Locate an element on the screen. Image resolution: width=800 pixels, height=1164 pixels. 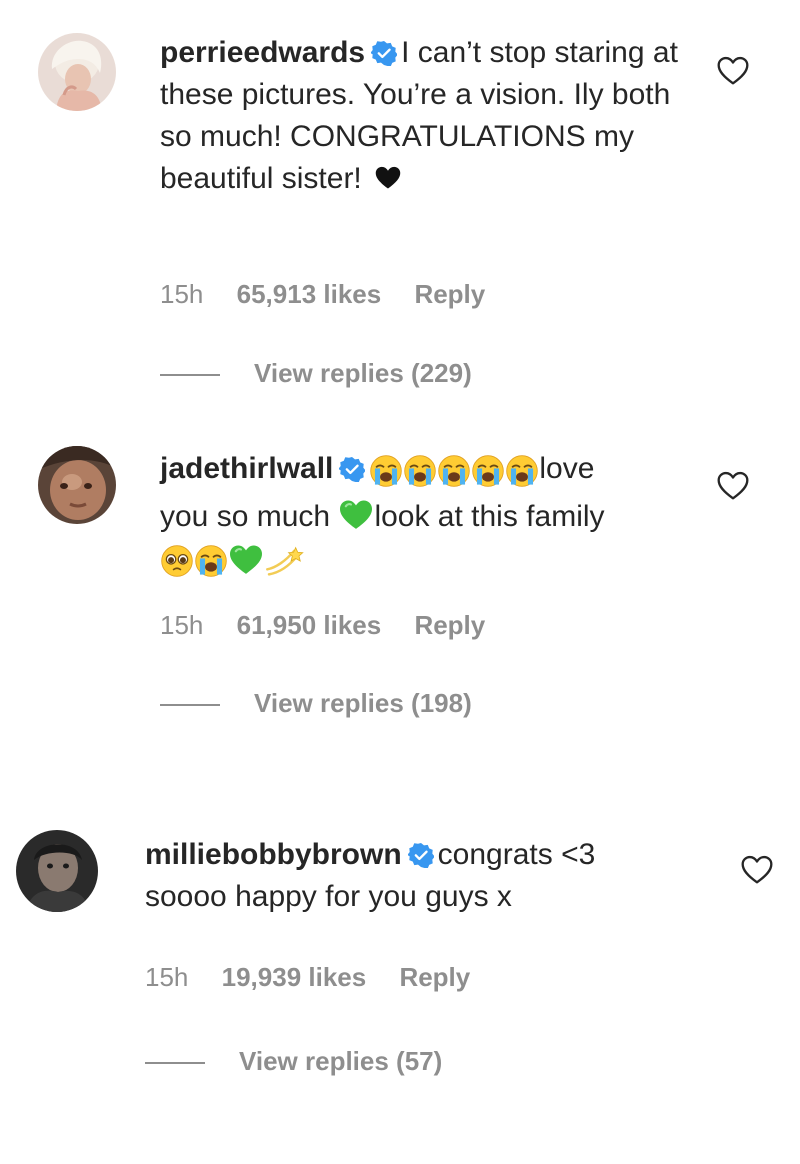
dizzy-icon is located at coordinates (284, 561).